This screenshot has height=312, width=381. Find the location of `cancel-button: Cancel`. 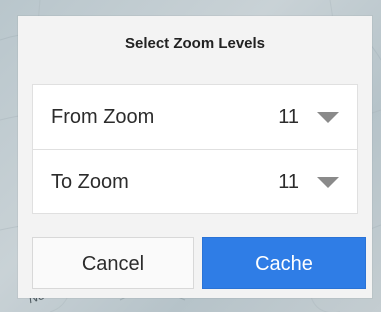

cancel-button: Cancel is located at coordinates (113, 263).